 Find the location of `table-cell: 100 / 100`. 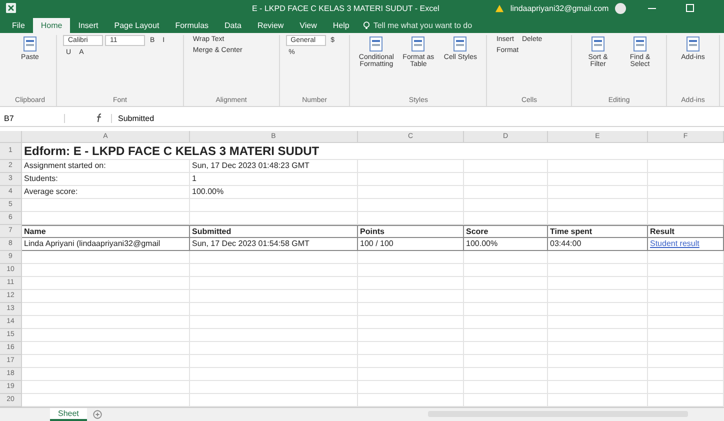

table-cell: 100 / 100 is located at coordinates (411, 244).